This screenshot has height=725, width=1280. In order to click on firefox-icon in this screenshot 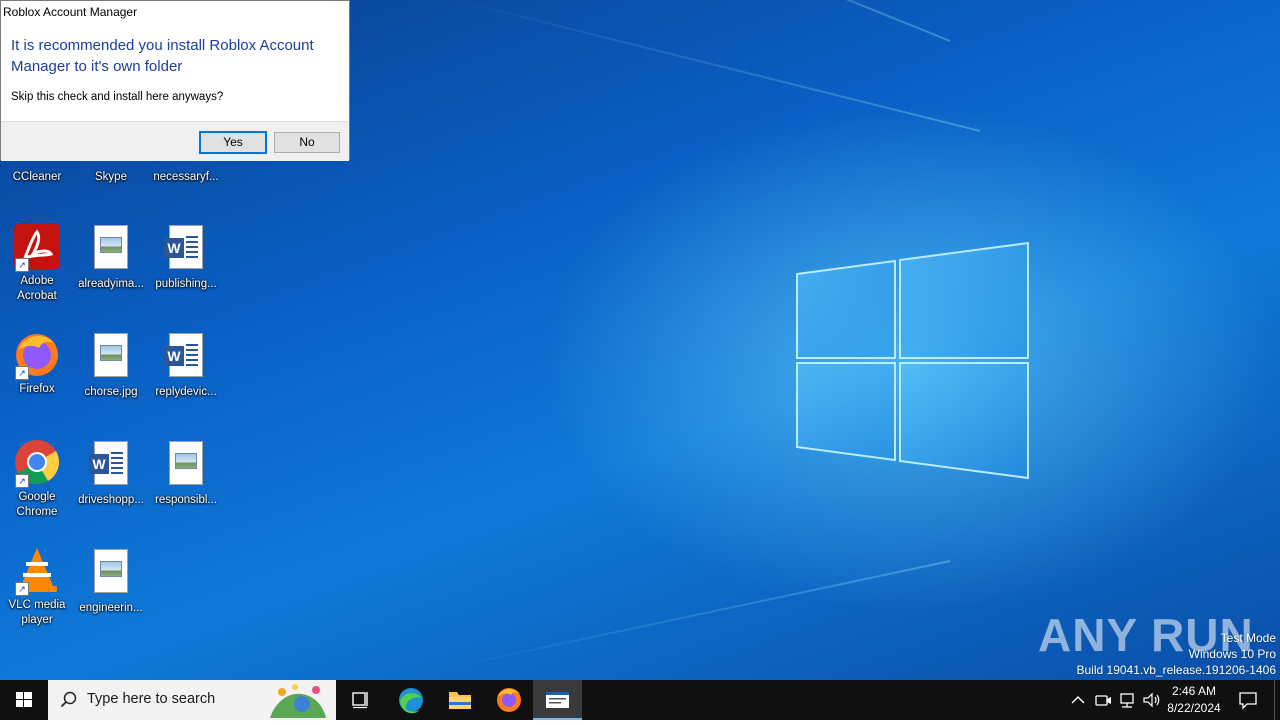, I will do `click(509, 700)`.